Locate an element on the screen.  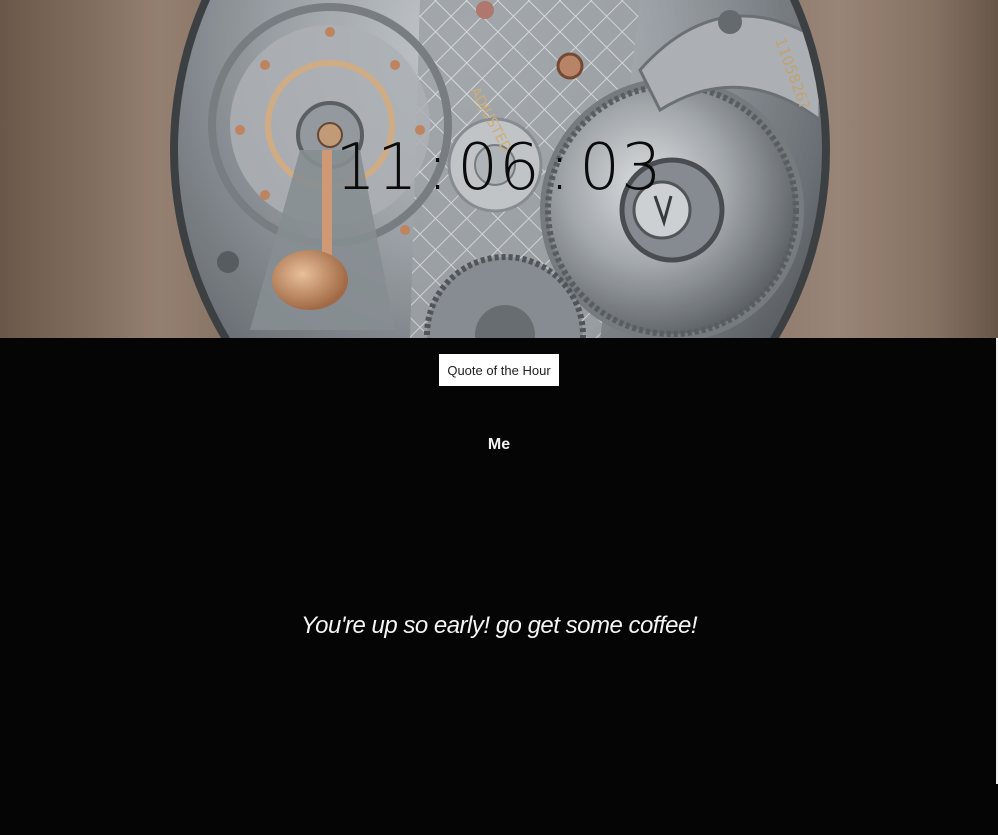
quote-author: Me is located at coordinates (499, 444).